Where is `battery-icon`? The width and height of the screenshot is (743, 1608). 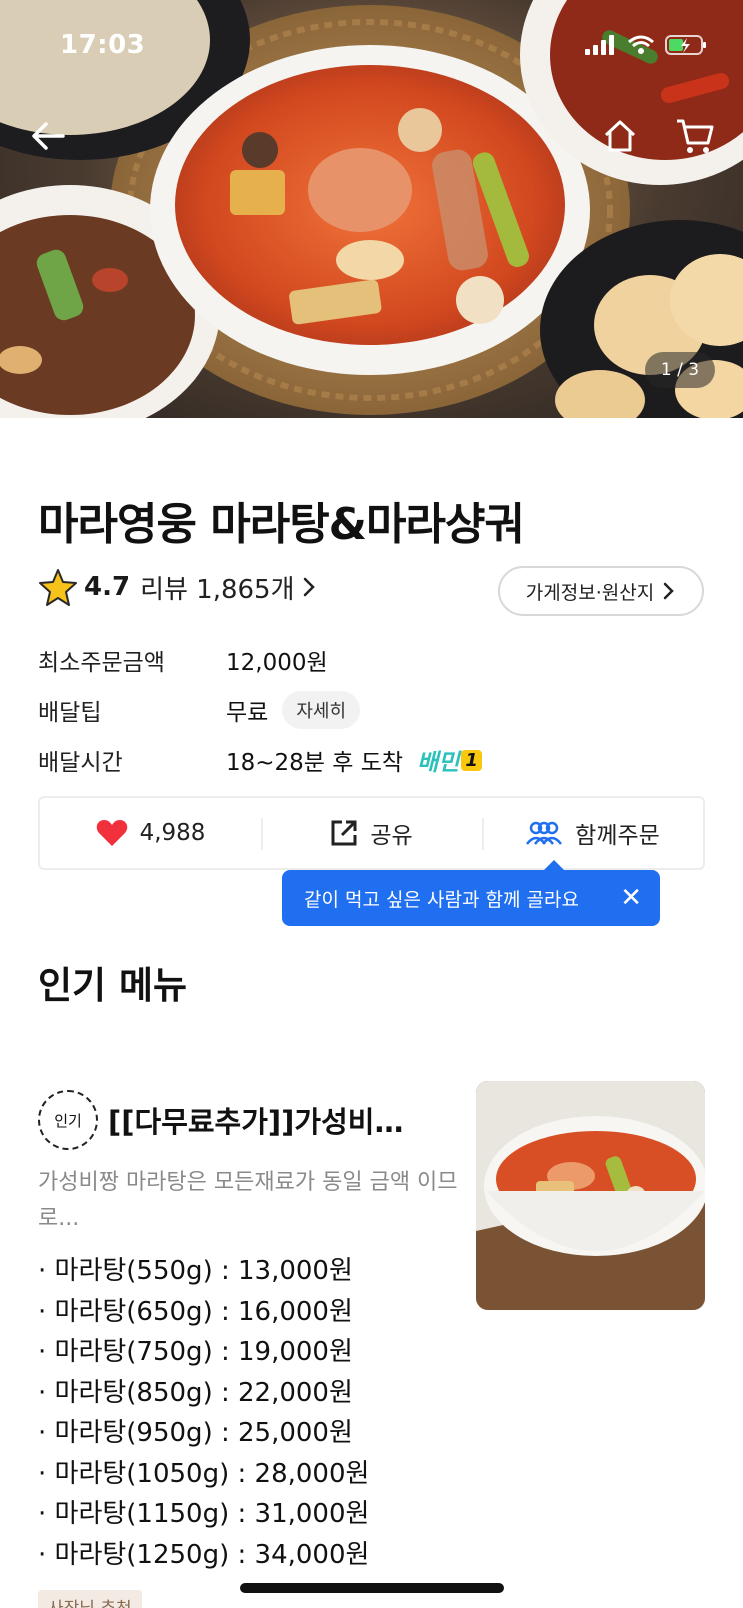 battery-icon is located at coordinates (685, 45).